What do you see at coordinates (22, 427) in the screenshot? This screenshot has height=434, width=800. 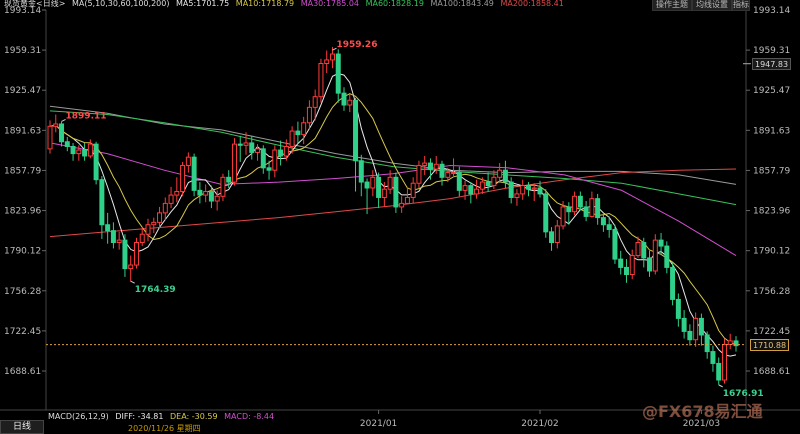 I see `period-tab: 日线` at bounding box center [22, 427].